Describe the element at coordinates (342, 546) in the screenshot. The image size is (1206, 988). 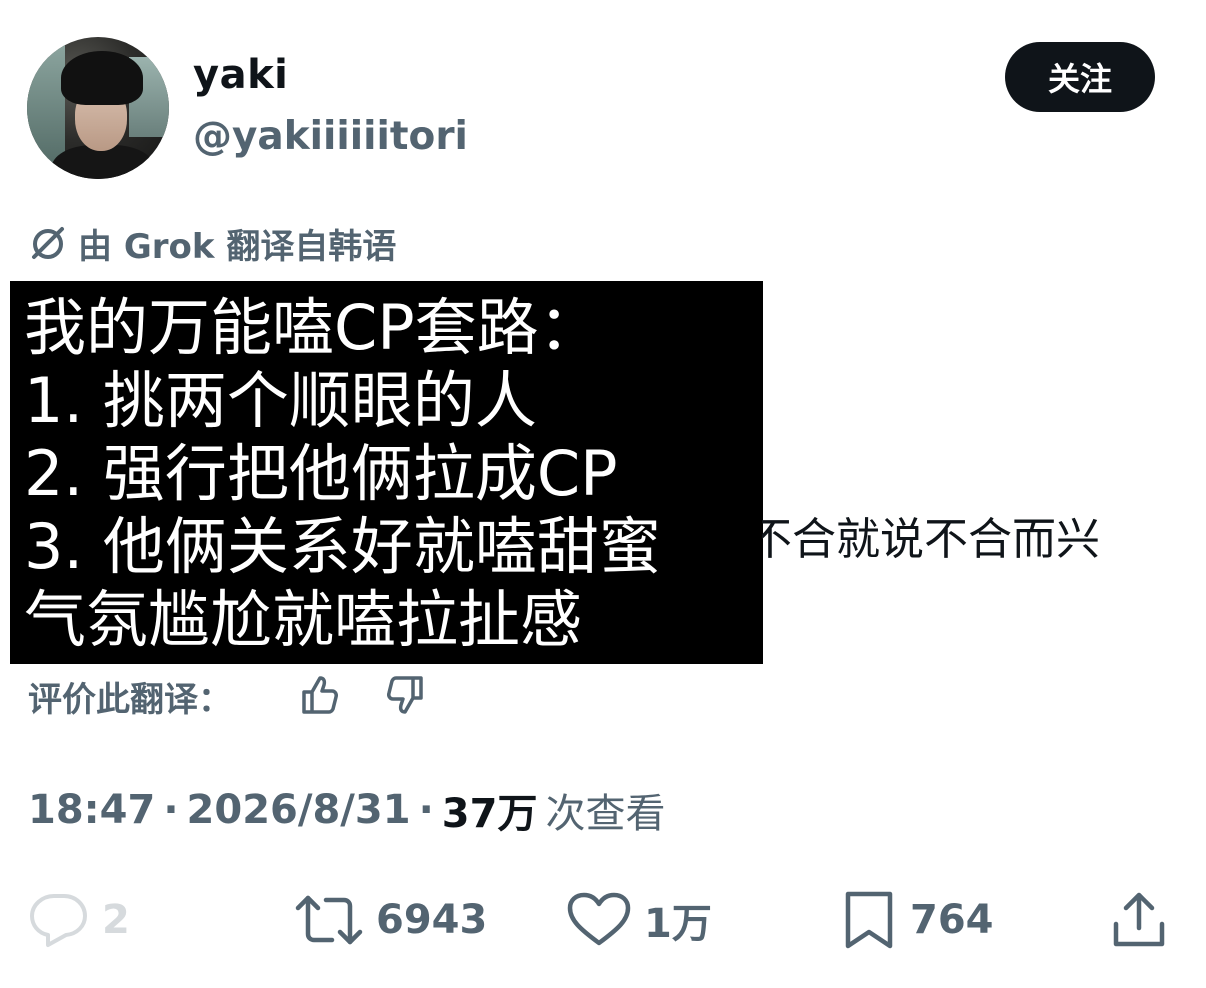
I see `text-image-line: 3. 他俩关系好就嗑甜蜜` at that location.